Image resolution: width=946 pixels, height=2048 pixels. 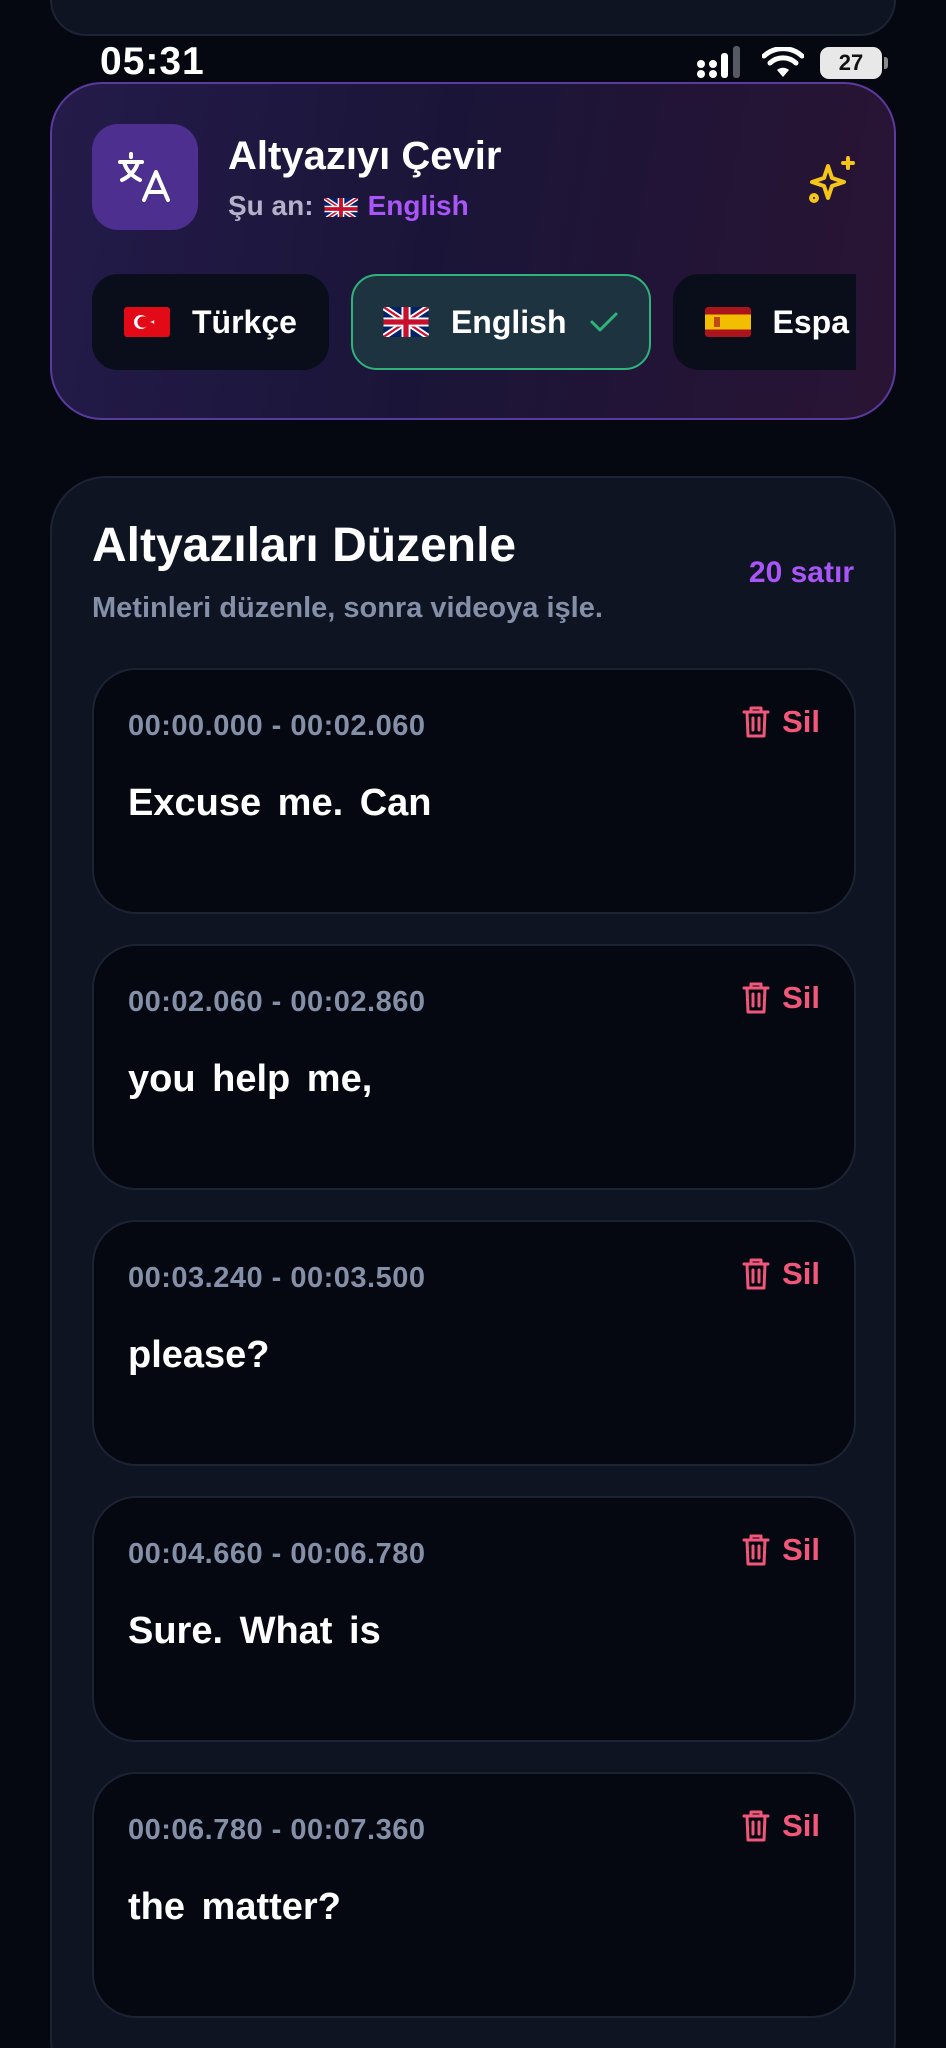 I want to click on status-bar: 05:31 27, so click(x=473, y=63).